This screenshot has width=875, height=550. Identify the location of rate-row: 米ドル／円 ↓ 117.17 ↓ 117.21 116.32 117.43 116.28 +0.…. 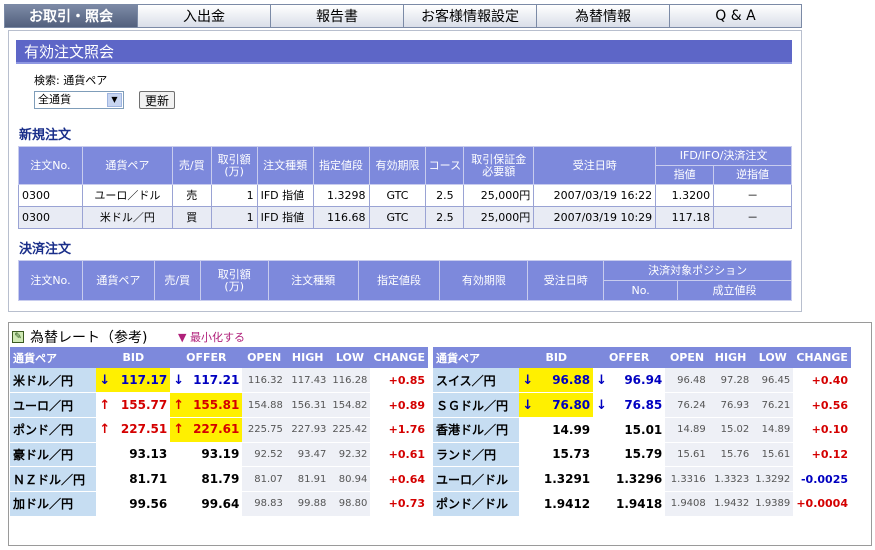
(219, 381).